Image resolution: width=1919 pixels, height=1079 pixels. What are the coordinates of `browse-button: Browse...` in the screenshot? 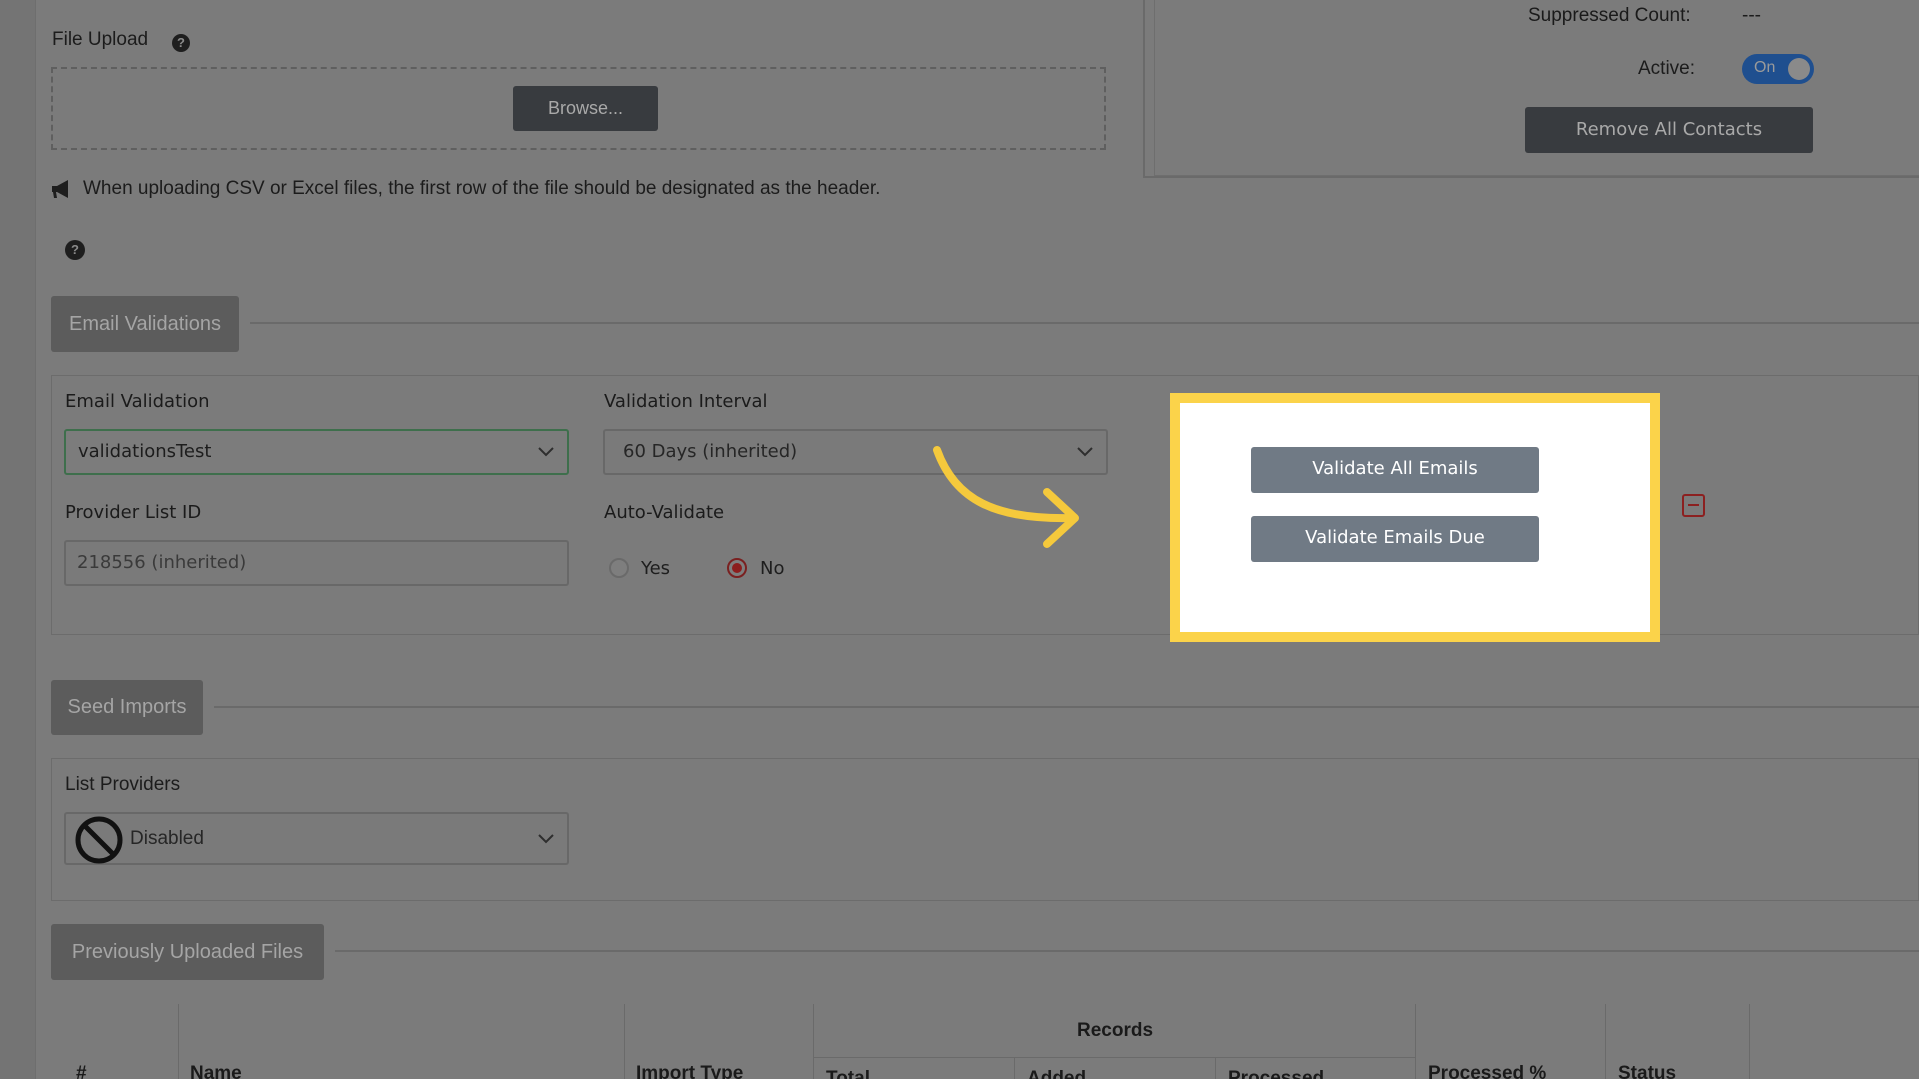 It's located at (585, 108).